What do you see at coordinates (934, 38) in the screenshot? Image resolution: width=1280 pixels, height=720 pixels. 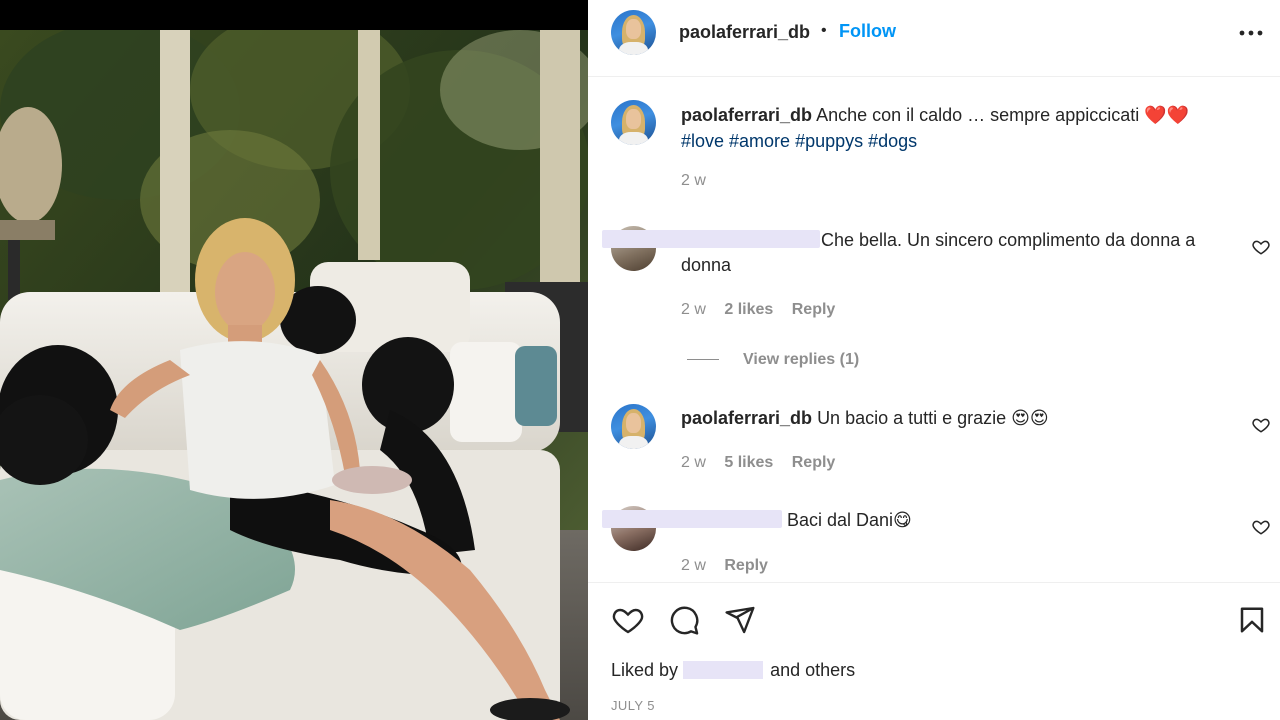 I see `post-header: paolaferrari_db • Follow` at bounding box center [934, 38].